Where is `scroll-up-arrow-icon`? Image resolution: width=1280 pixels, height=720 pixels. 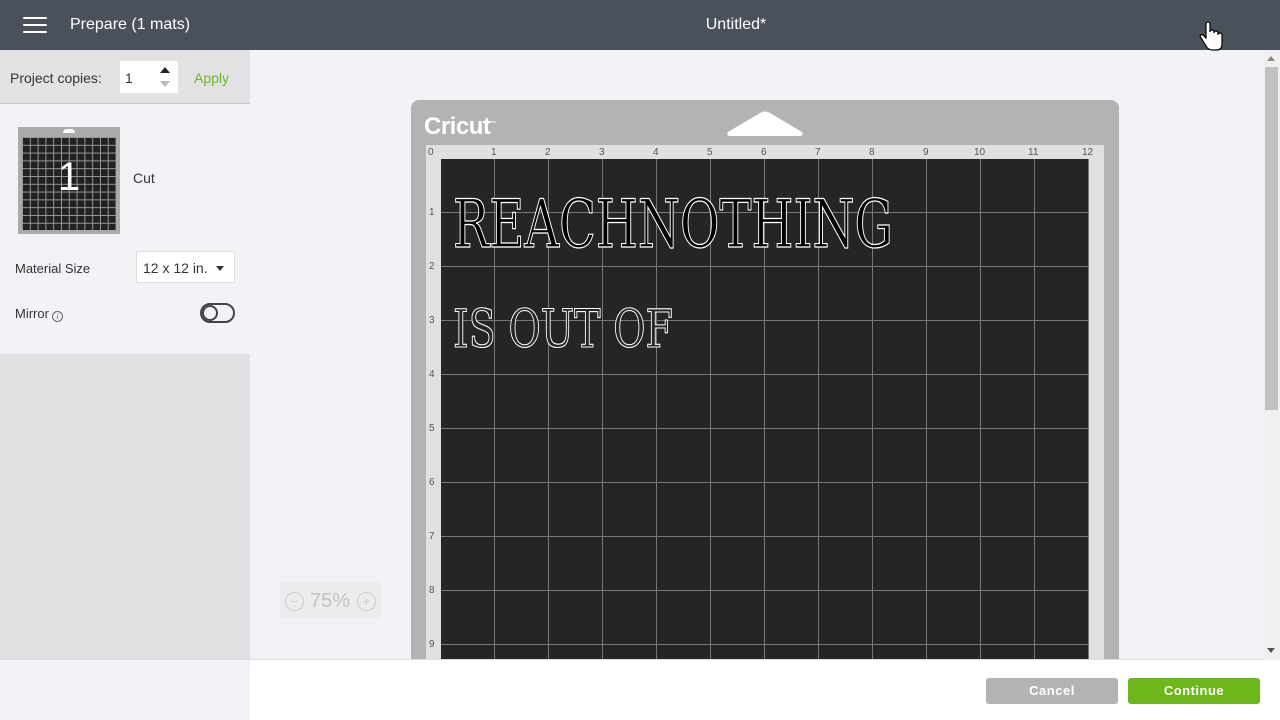
scroll-up-arrow-icon is located at coordinates (1271, 58).